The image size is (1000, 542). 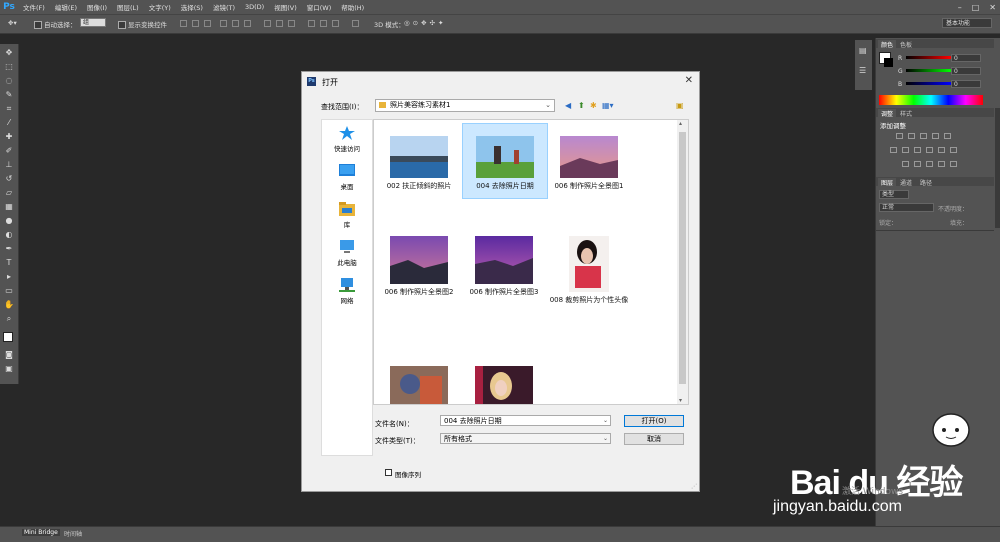 I want to click on quick-select-tool-icon: ✎, so click(x=9, y=95).